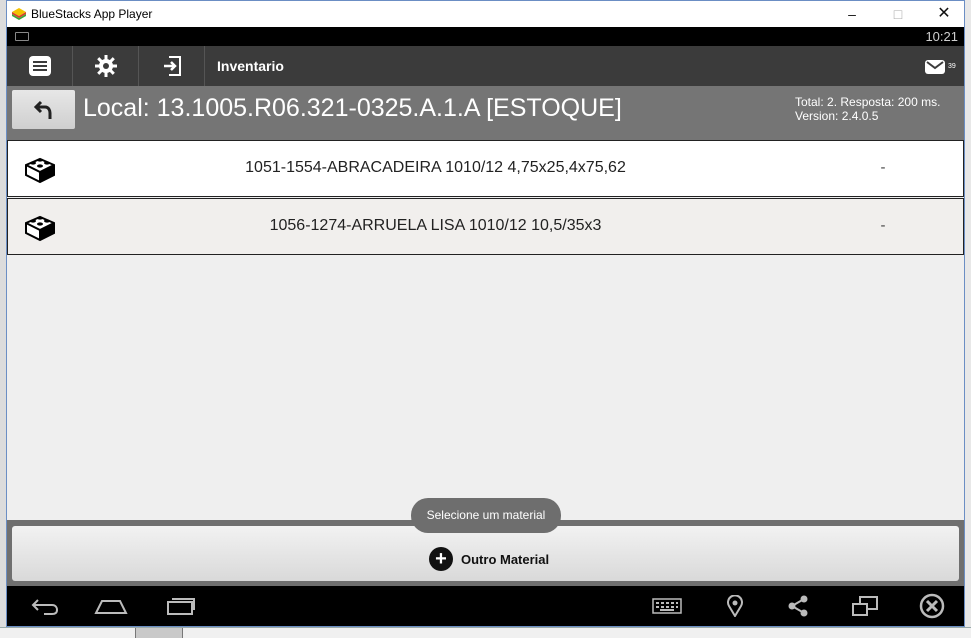 Image resolution: width=971 pixels, height=638 pixels. I want to click on login-button, so click(172, 66).